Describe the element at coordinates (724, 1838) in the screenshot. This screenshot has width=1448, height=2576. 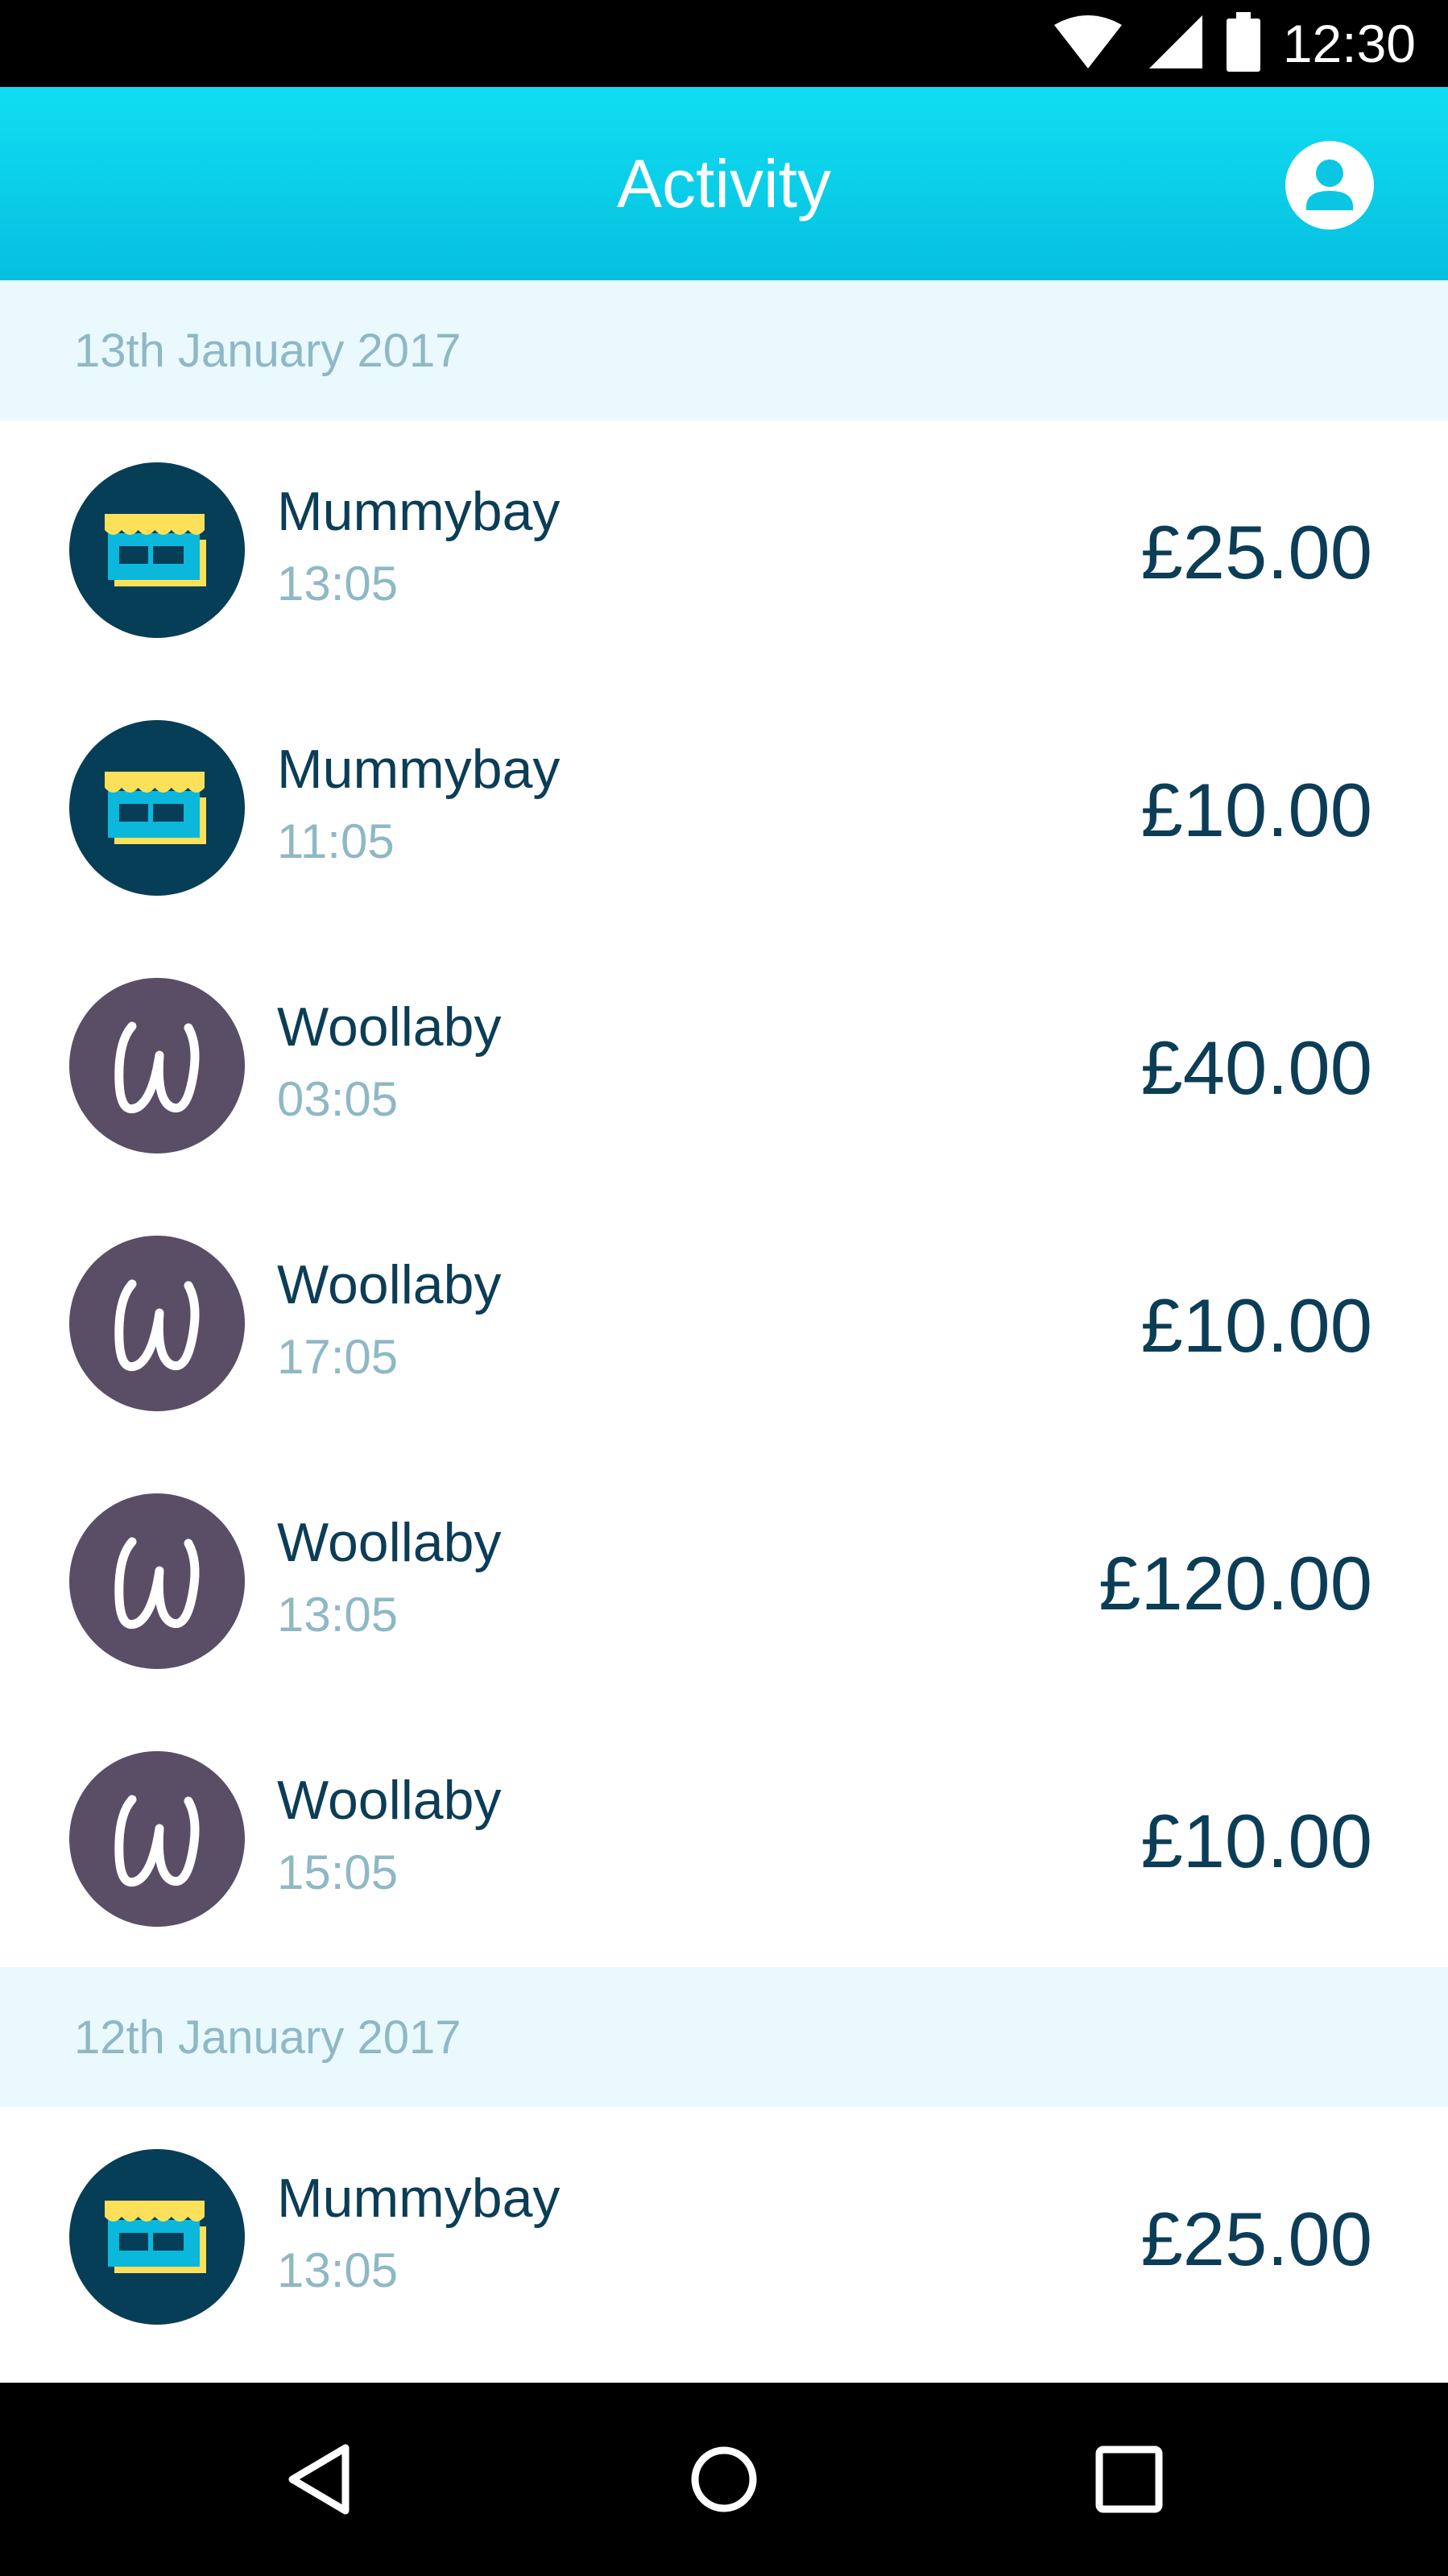
I see `transaction-row: Woollaby 15:05 £10.00` at that location.